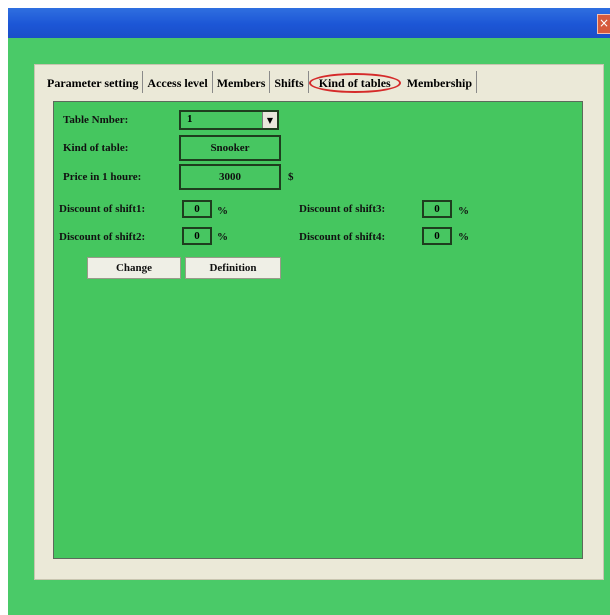 The width and height of the screenshot is (610, 615). Describe the element at coordinates (197, 236) in the screenshot. I see `discount-shift2-field: 0` at that location.